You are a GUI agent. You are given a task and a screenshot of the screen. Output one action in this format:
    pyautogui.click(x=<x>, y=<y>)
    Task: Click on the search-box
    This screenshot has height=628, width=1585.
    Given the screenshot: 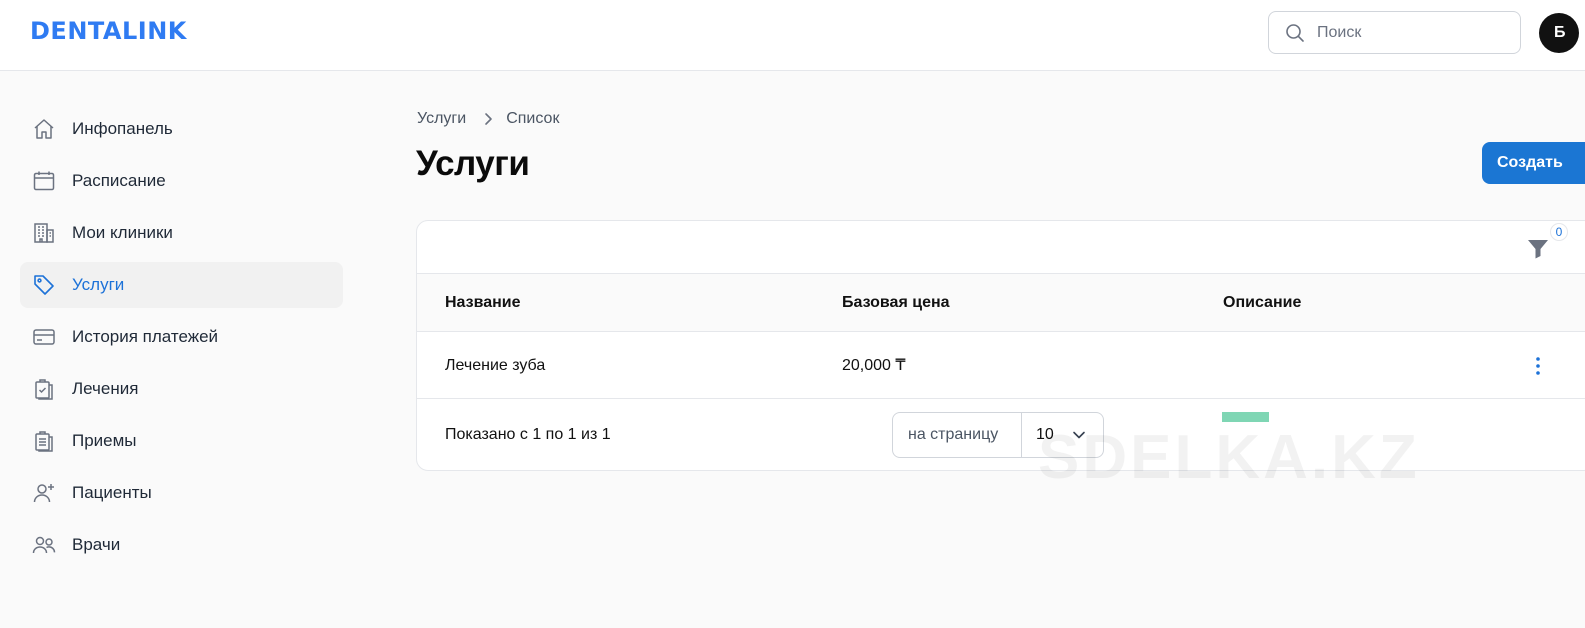 What is the action you would take?
    pyautogui.click(x=1394, y=32)
    